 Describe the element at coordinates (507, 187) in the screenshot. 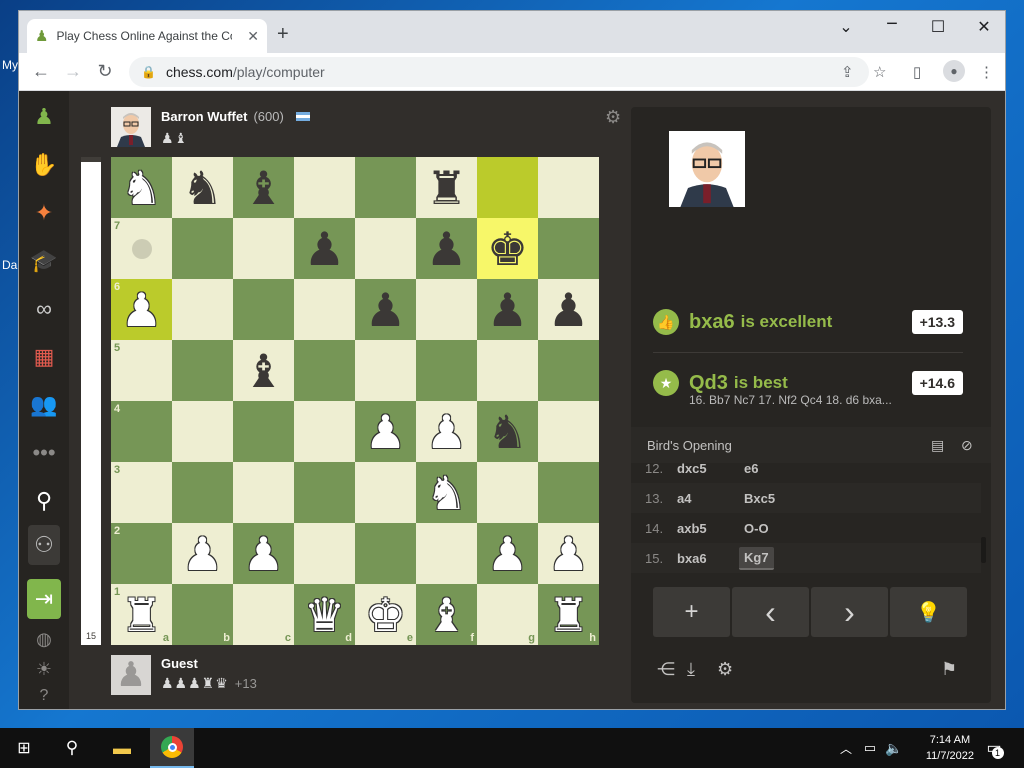

I see `square-g8` at that location.